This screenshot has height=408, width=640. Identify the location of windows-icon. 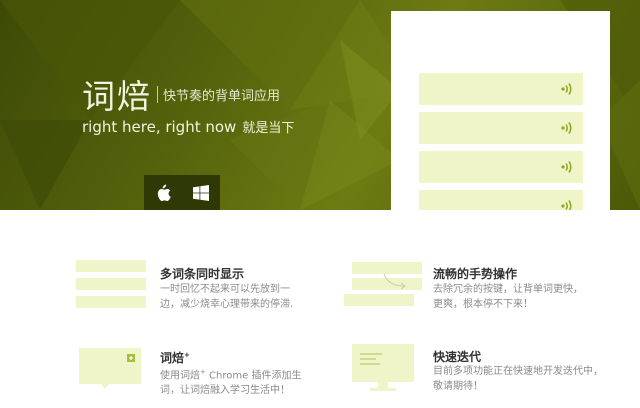
(201, 192).